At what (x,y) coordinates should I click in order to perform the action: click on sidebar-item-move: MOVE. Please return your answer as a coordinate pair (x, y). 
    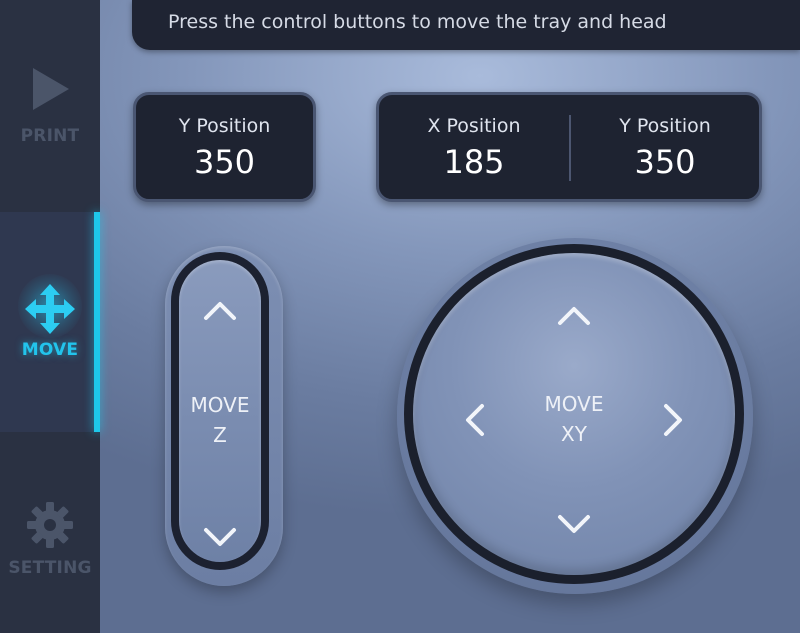
    Looking at the image, I should click on (50, 322).